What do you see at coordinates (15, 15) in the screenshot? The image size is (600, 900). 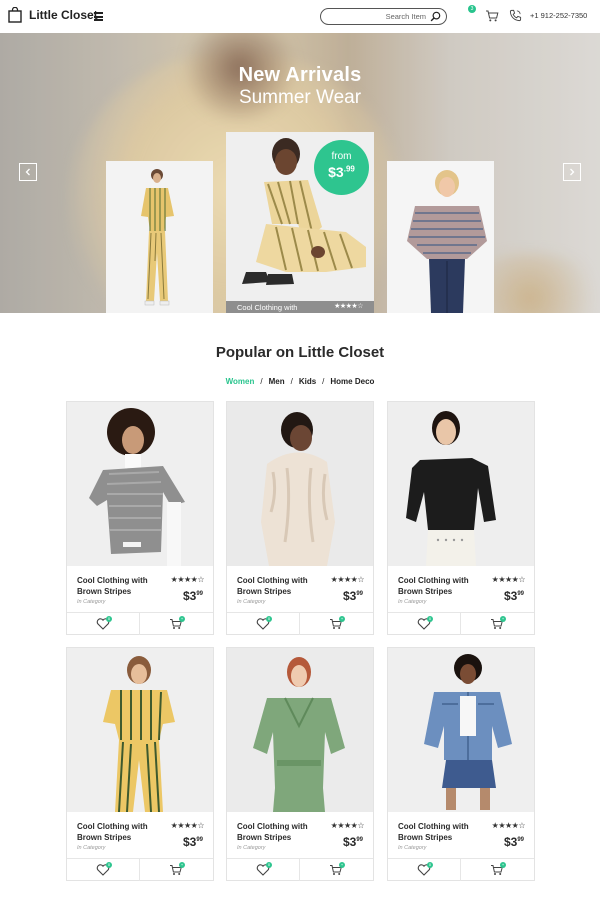 I see `shopping-bag-icon` at bounding box center [15, 15].